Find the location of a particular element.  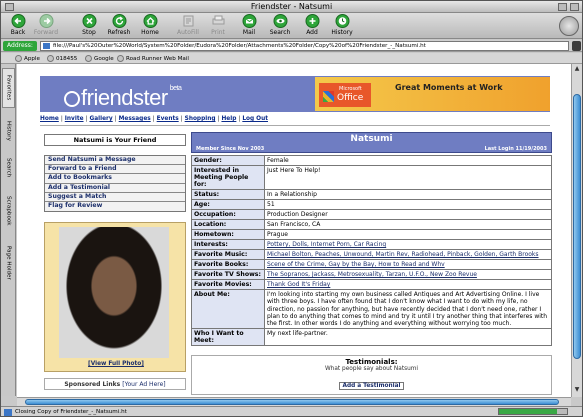

profile-row: Age: 51 is located at coordinates (371, 204).